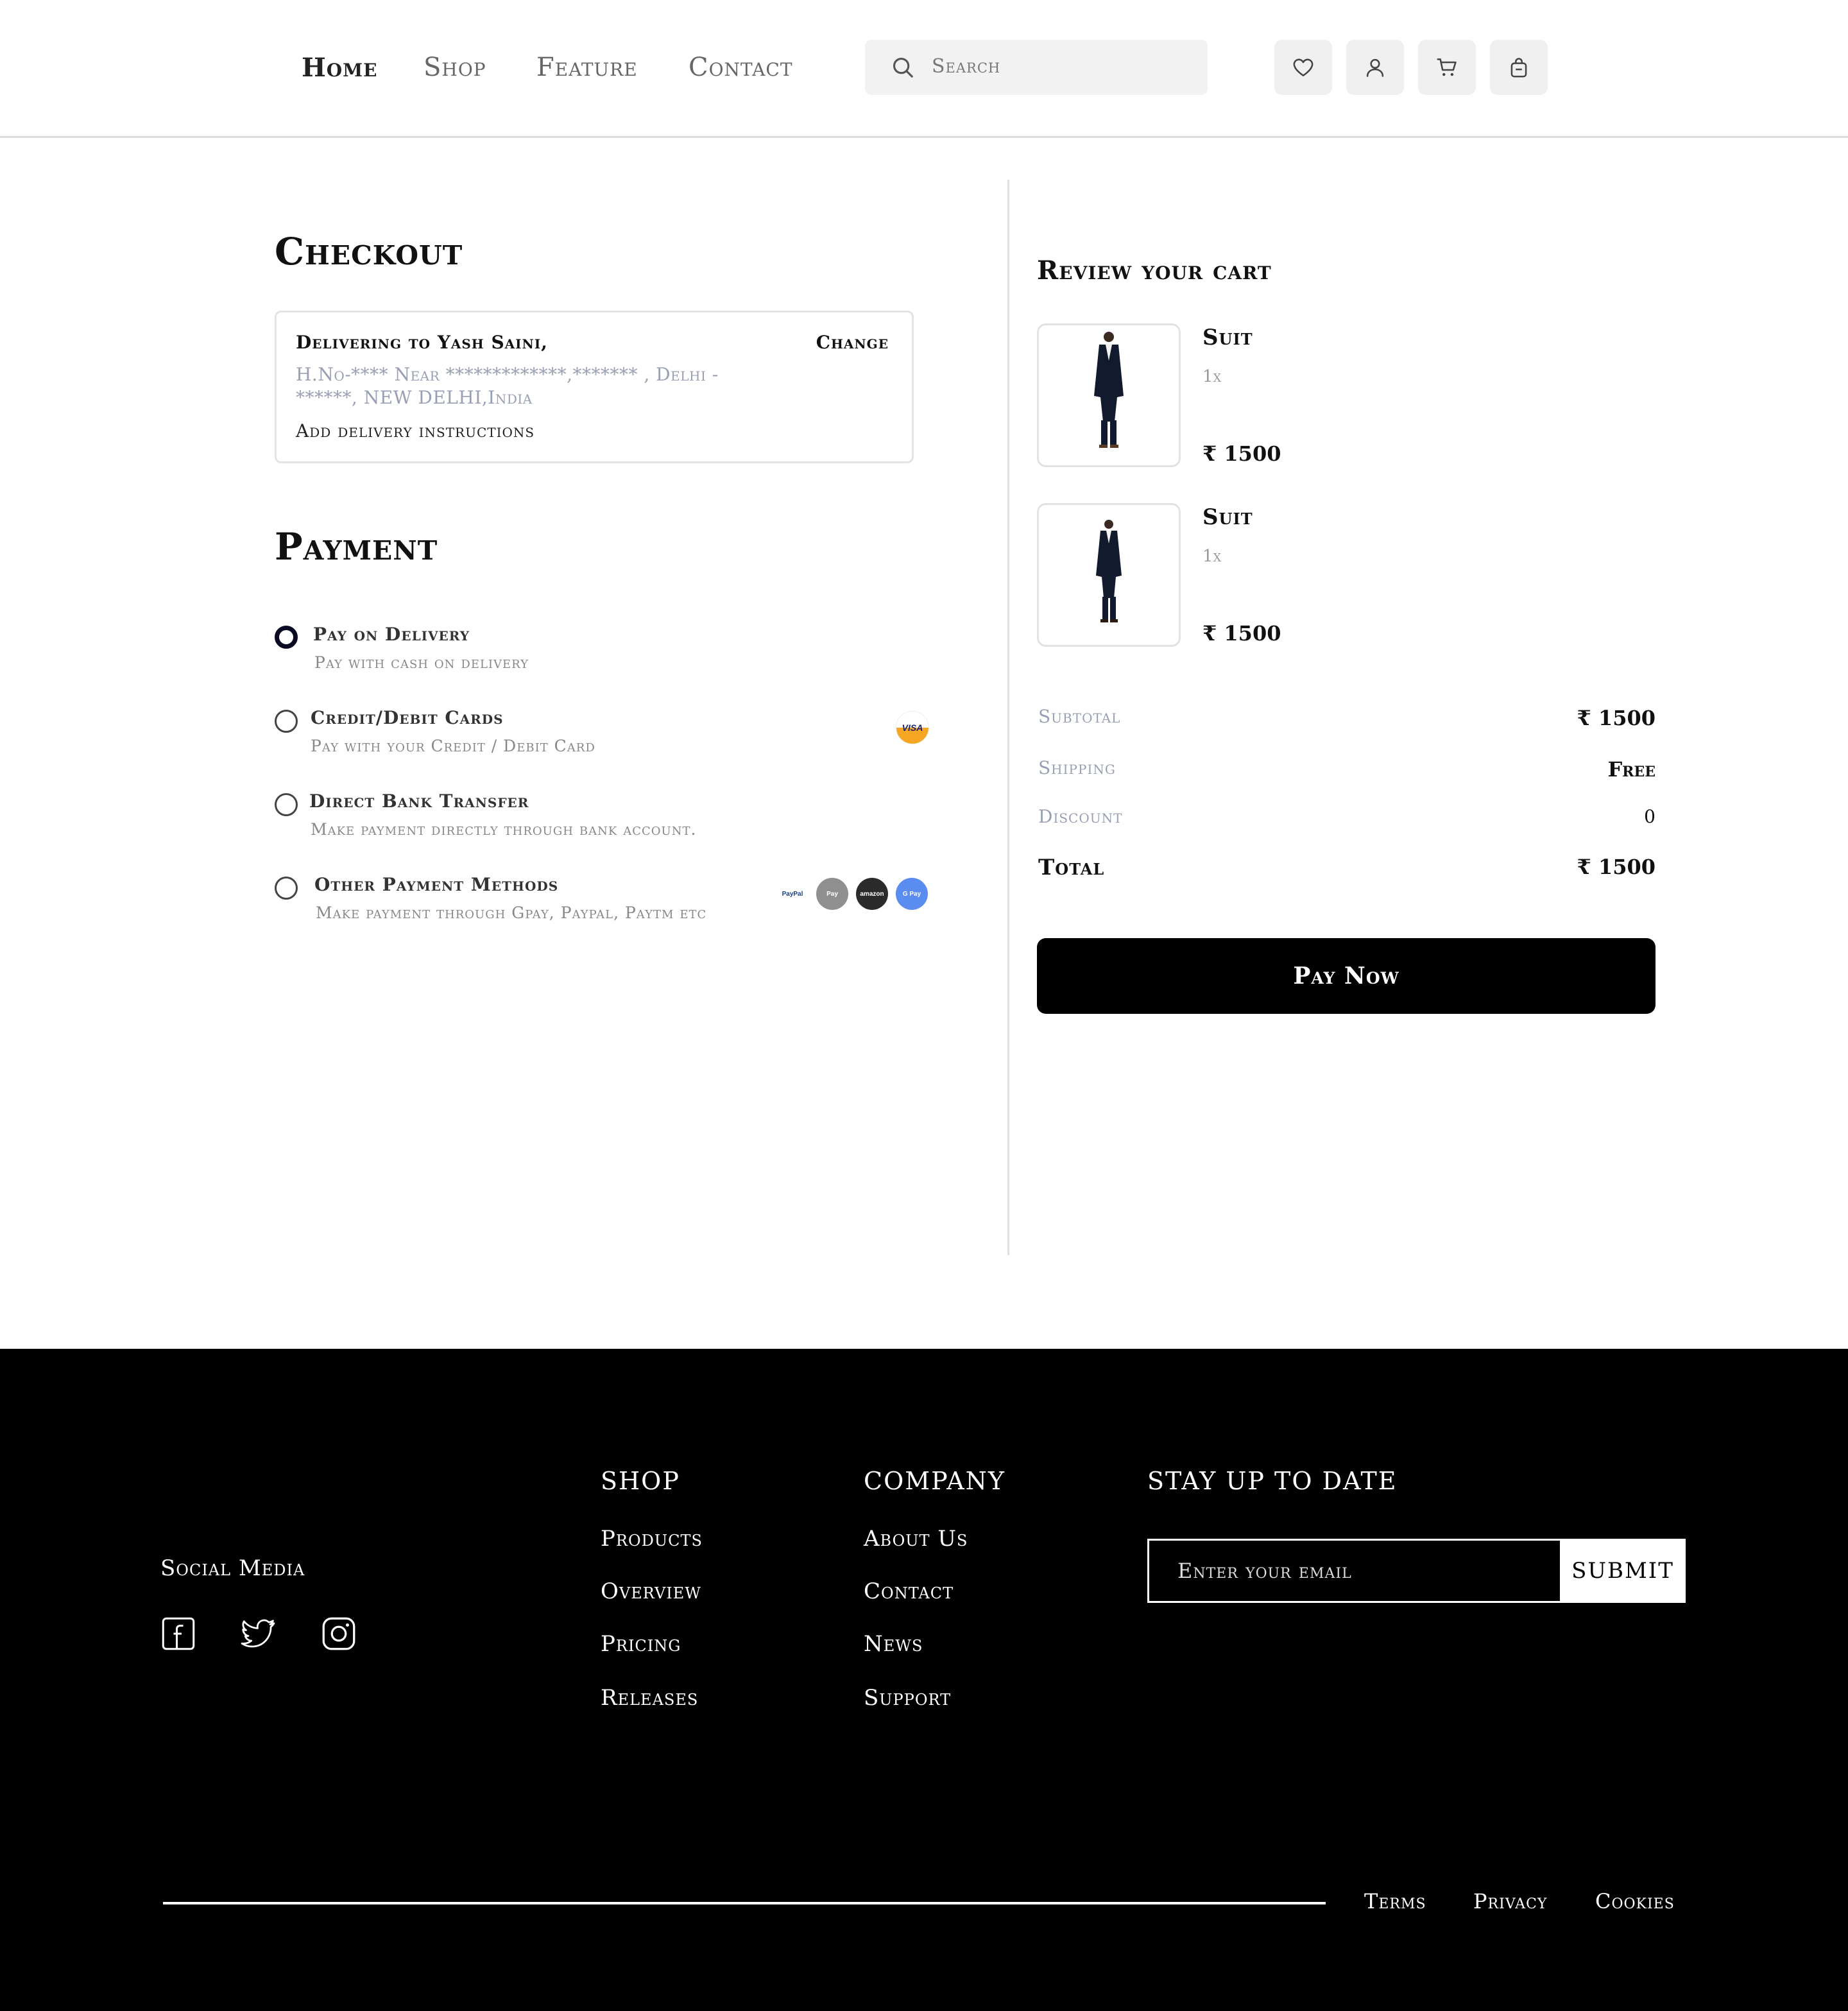 Image resolution: width=1848 pixels, height=2011 pixels. What do you see at coordinates (652, 1539) in the screenshot?
I see `footer-link-products: Products` at bounding box center [652, 1539].